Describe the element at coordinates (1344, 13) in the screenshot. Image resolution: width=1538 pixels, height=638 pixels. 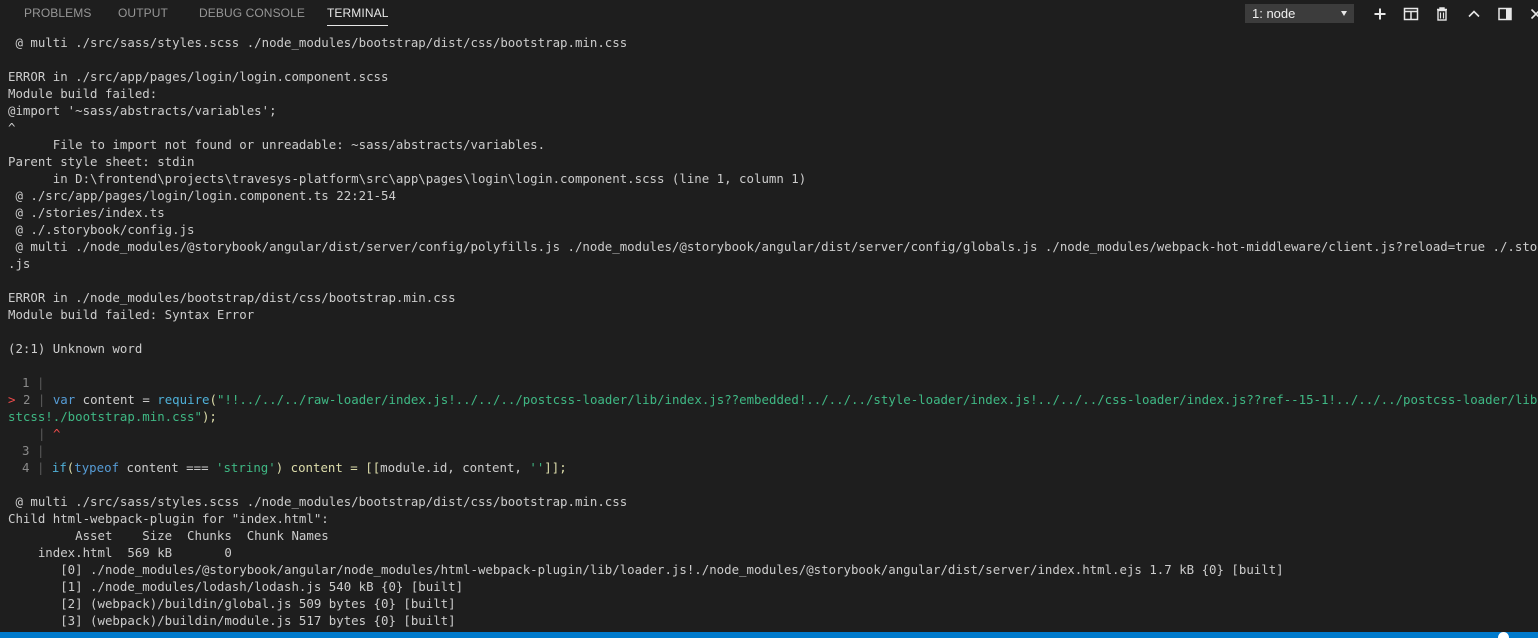
I see `dropdown-arrow-icon` at that location.